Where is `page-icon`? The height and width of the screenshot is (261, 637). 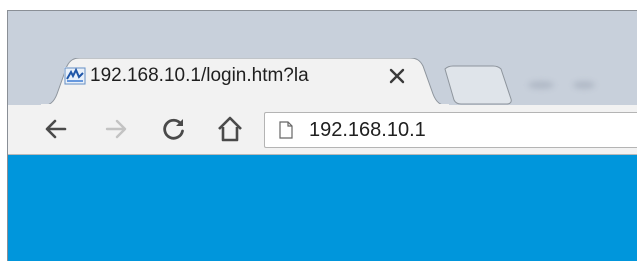 page-icon is located at coordinates (286, 130).